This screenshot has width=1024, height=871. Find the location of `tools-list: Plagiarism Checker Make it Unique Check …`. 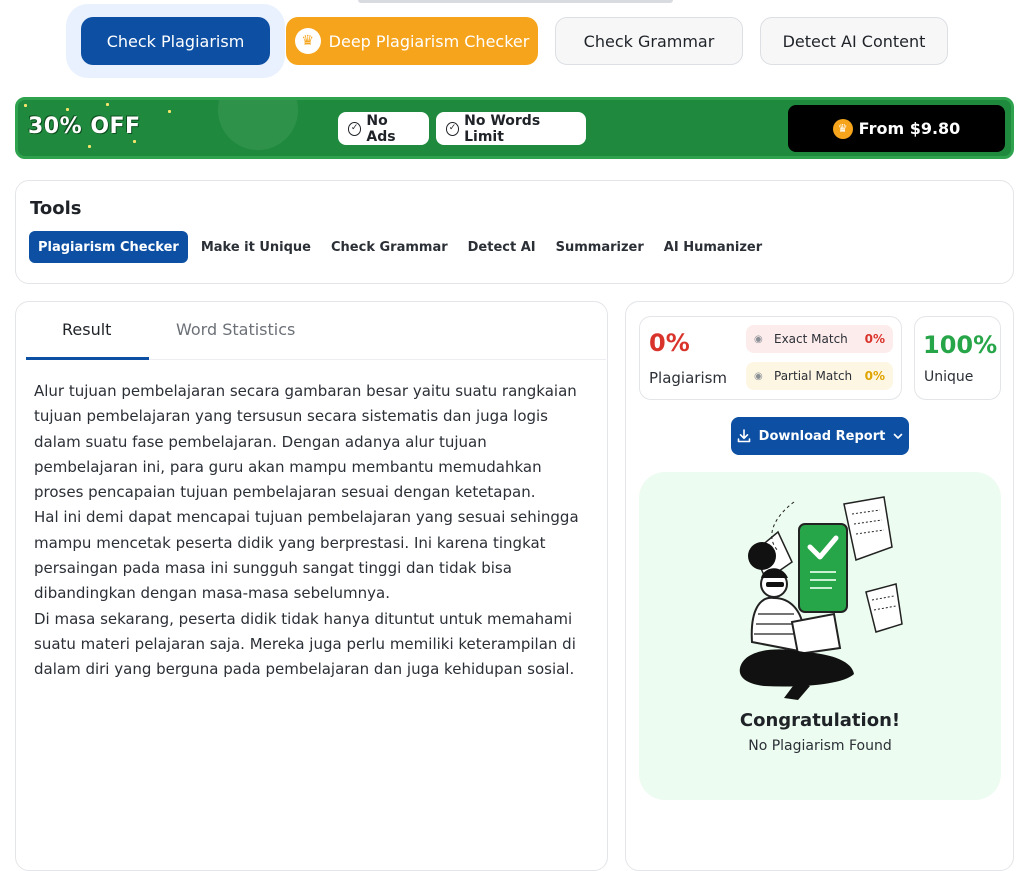

tools-list: Plagiarism Checker Make it Unique Check … is located at coordinates (400, 247).